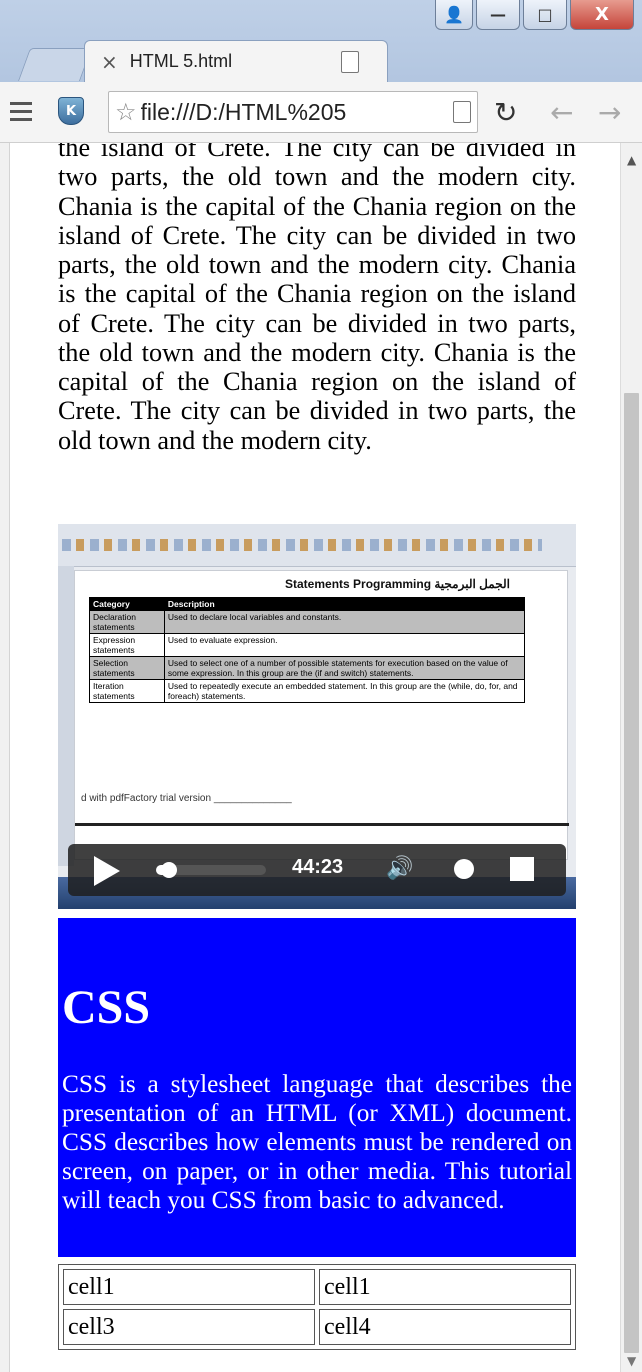  Describe the element at coordinates (399, 868) in the screenshot. I see `volume-icon: 🔊` at that location.